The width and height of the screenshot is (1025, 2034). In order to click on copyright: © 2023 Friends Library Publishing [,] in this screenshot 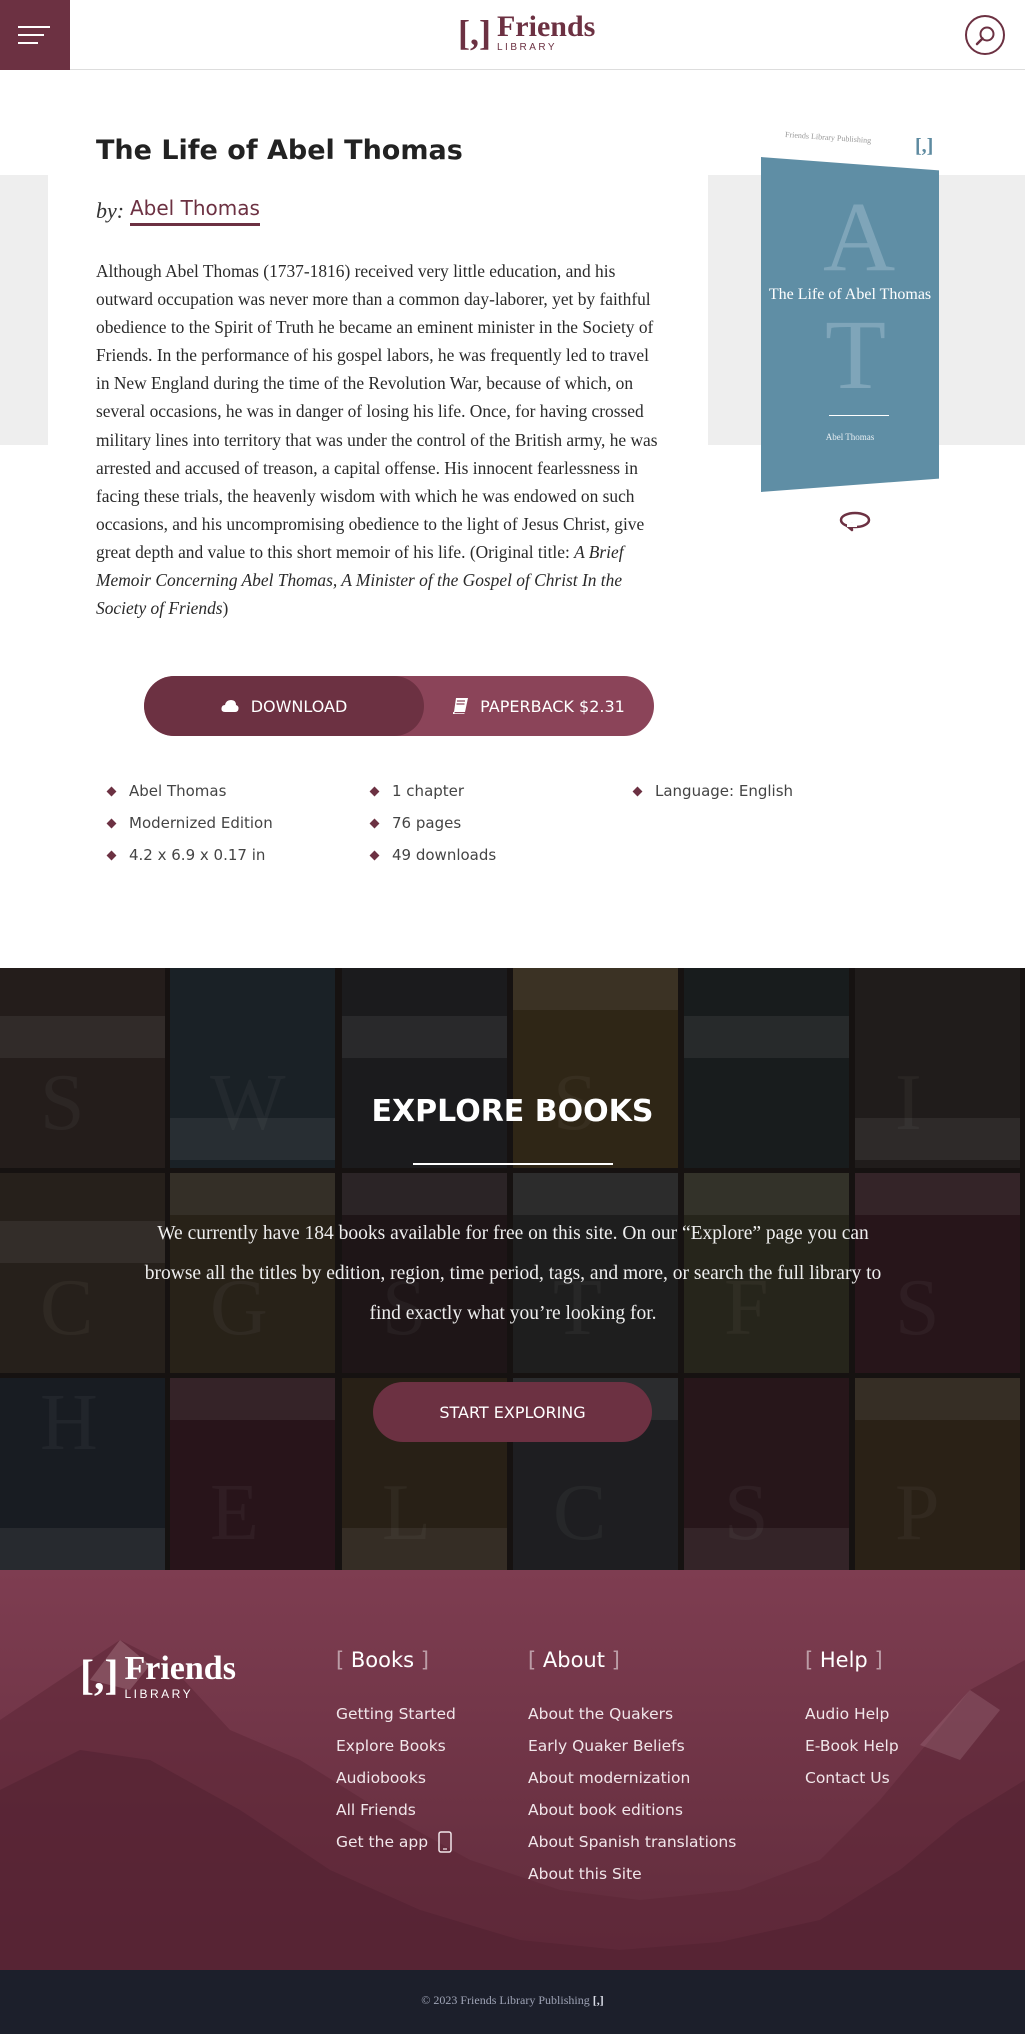, I will do `click(512, 2000)`.